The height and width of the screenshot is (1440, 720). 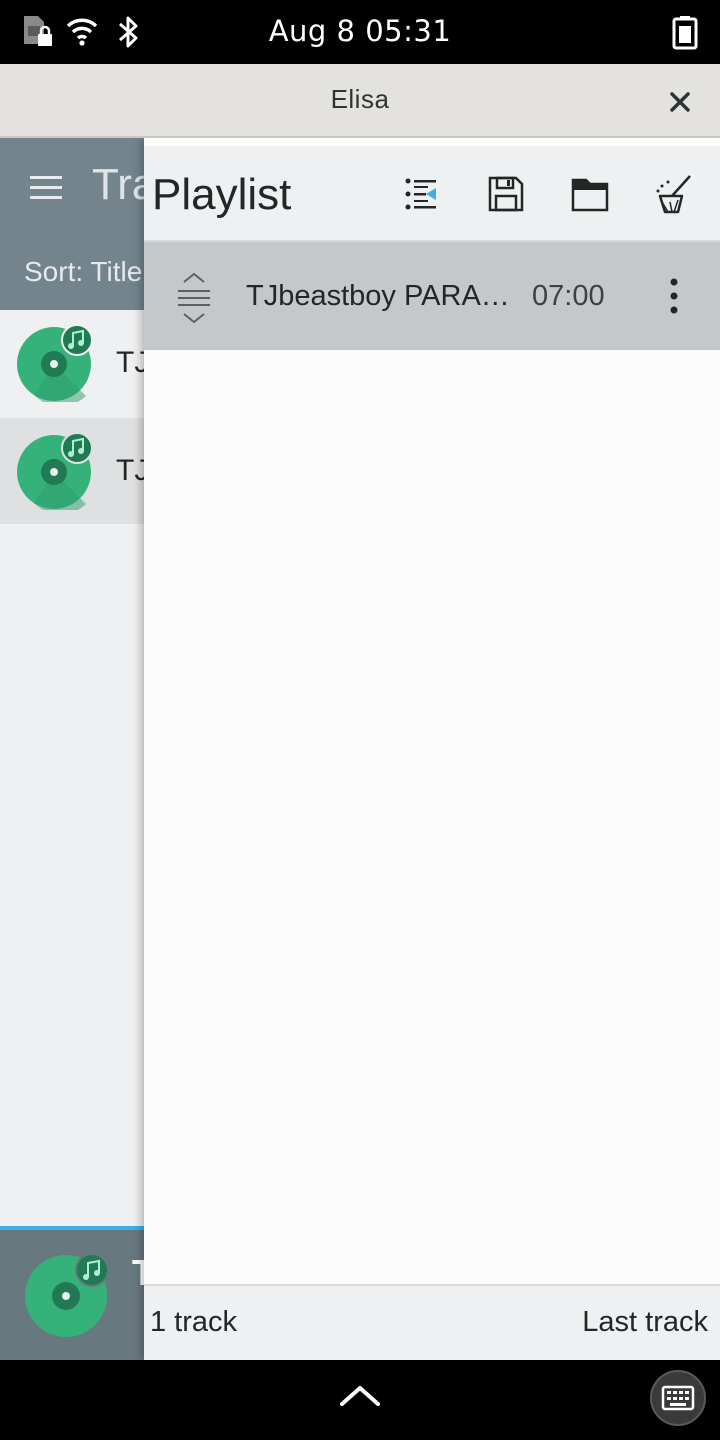 I want to click on drag-handle, so click(x=194, y=298).